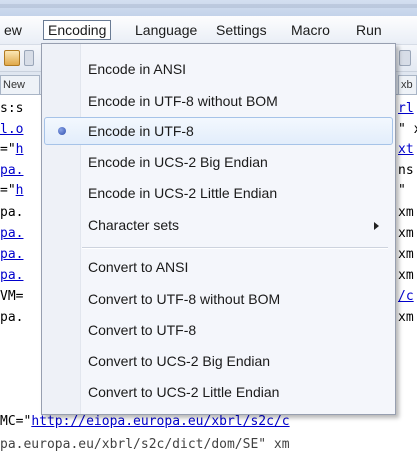 Image resolution: width=417 pixels, height=455 pixels. What do you see at coordinates (218, 330) in the screenshot?
I see `menu-item-convert-utf8: Convert to UTF-8` at bounding box center [218, 330].